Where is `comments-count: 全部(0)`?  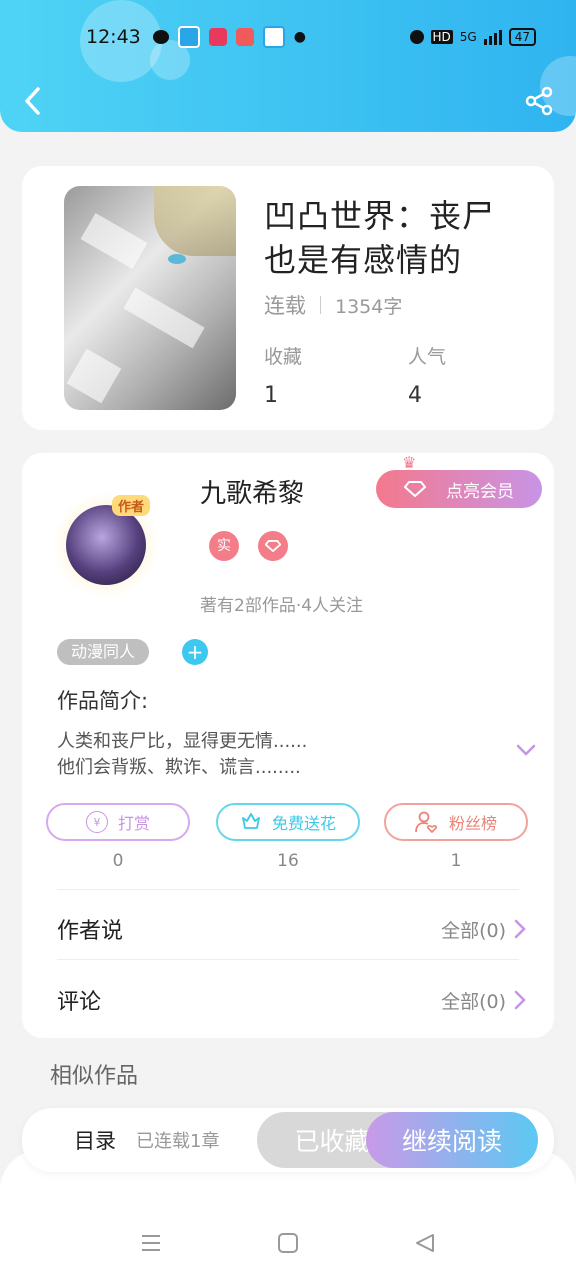
comments-count: 全部(0) is located at coordinates (473, 1001).